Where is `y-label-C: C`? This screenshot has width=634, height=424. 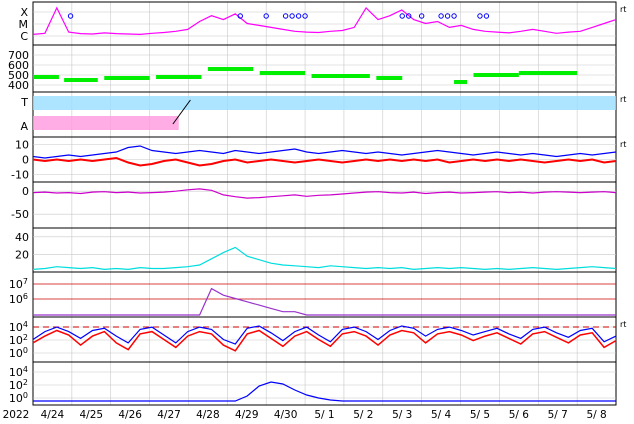 y-label-C: C is located at coordinates (24, 36).